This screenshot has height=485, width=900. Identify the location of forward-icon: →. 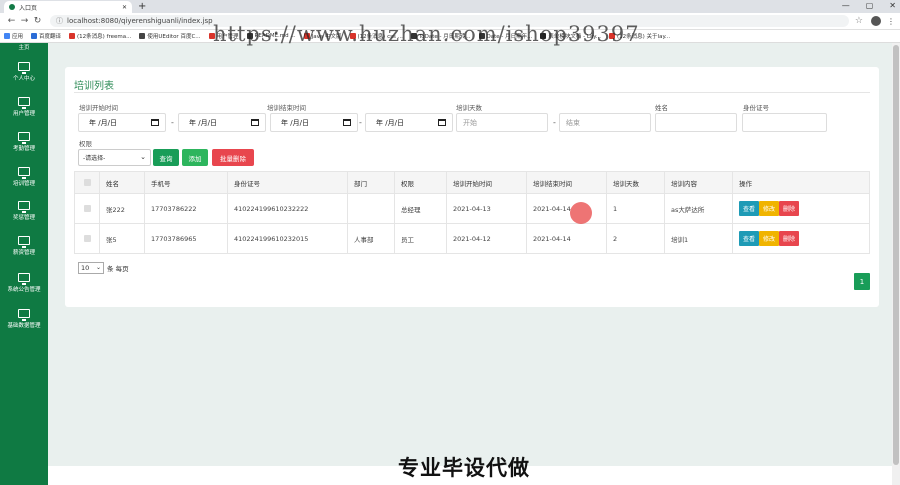
(24, 21).